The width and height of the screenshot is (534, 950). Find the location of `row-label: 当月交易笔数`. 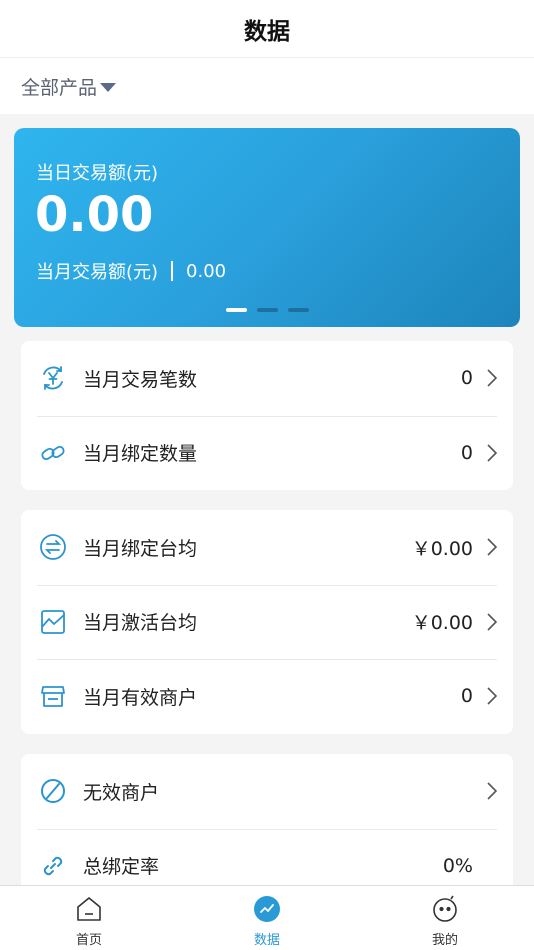

row-label: 当月交易笔数 is located at coordinates (140, 379).